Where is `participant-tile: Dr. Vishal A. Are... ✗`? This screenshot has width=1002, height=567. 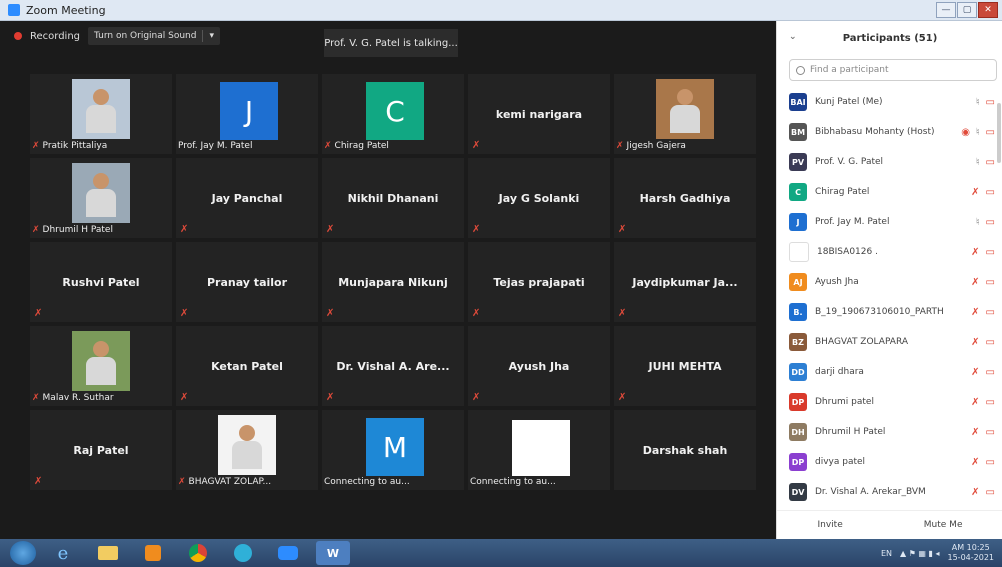 participant-tile: Dr. Vishal A. Are... ✗ is located at coordinates (393, 366).